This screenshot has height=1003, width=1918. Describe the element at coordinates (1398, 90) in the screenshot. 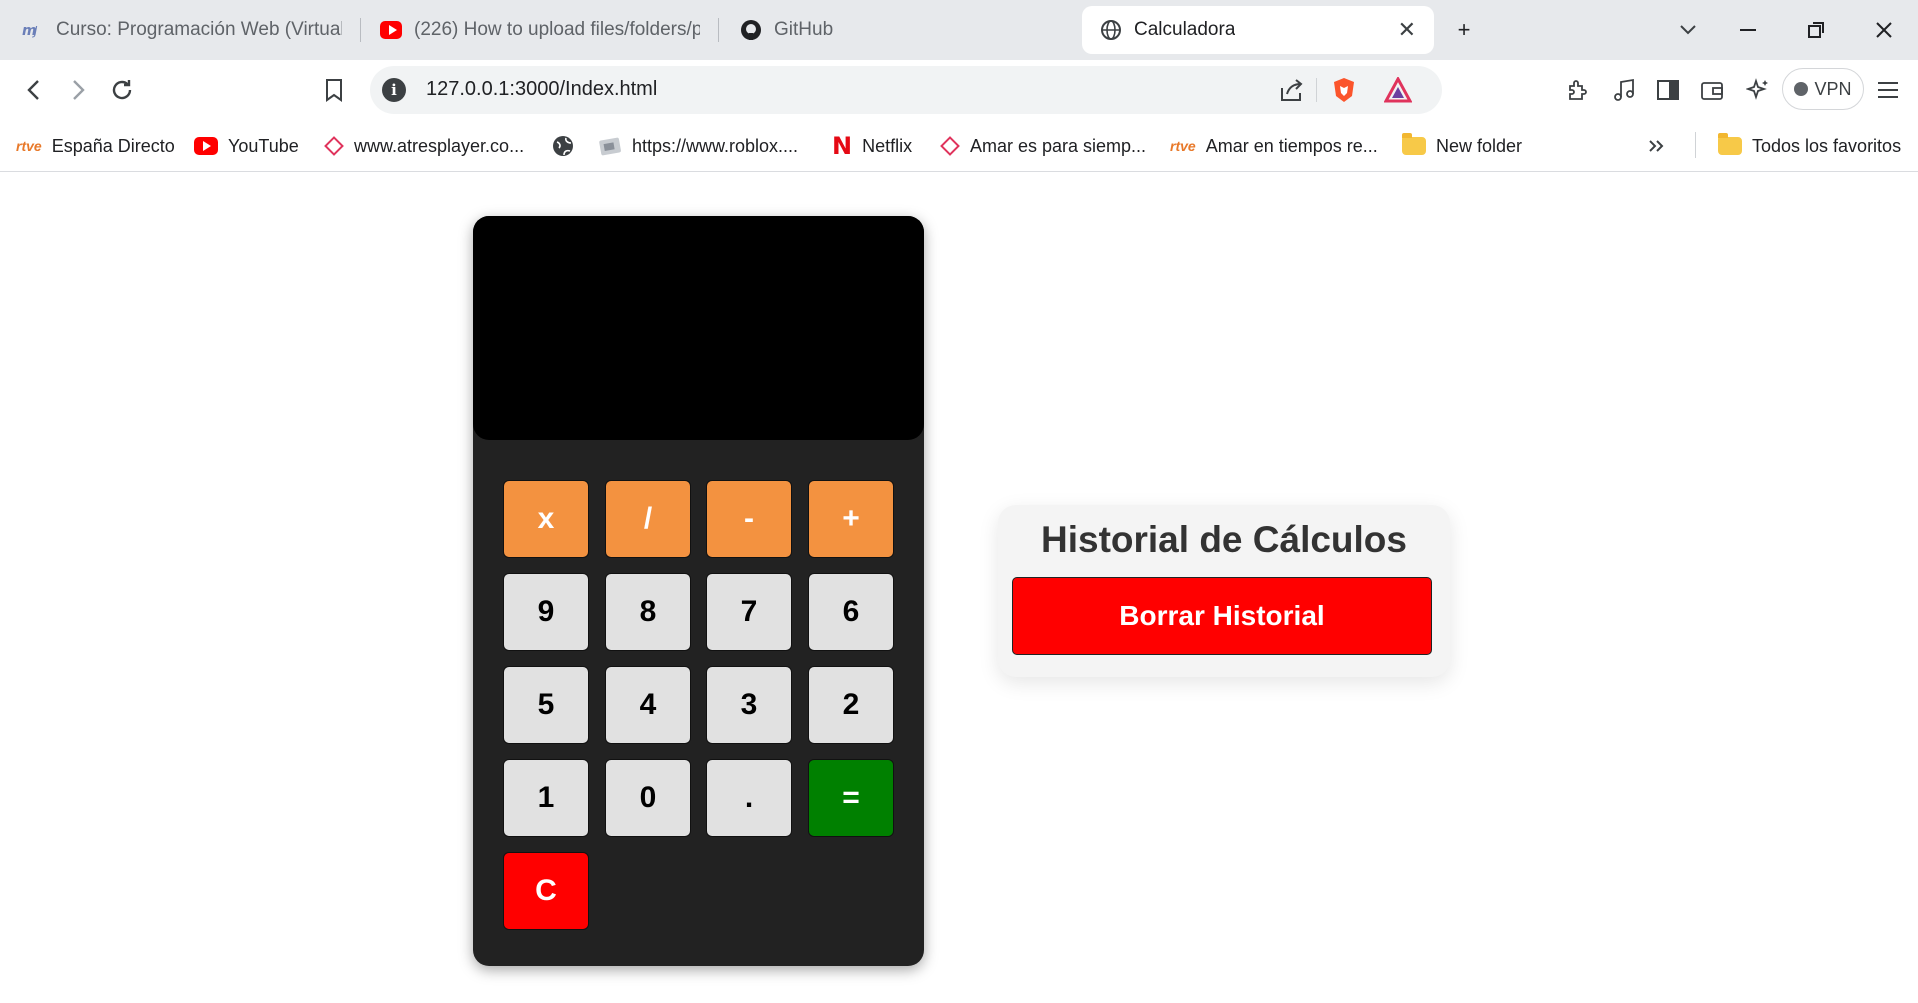

I see `brave-rewards-icon` at that location.